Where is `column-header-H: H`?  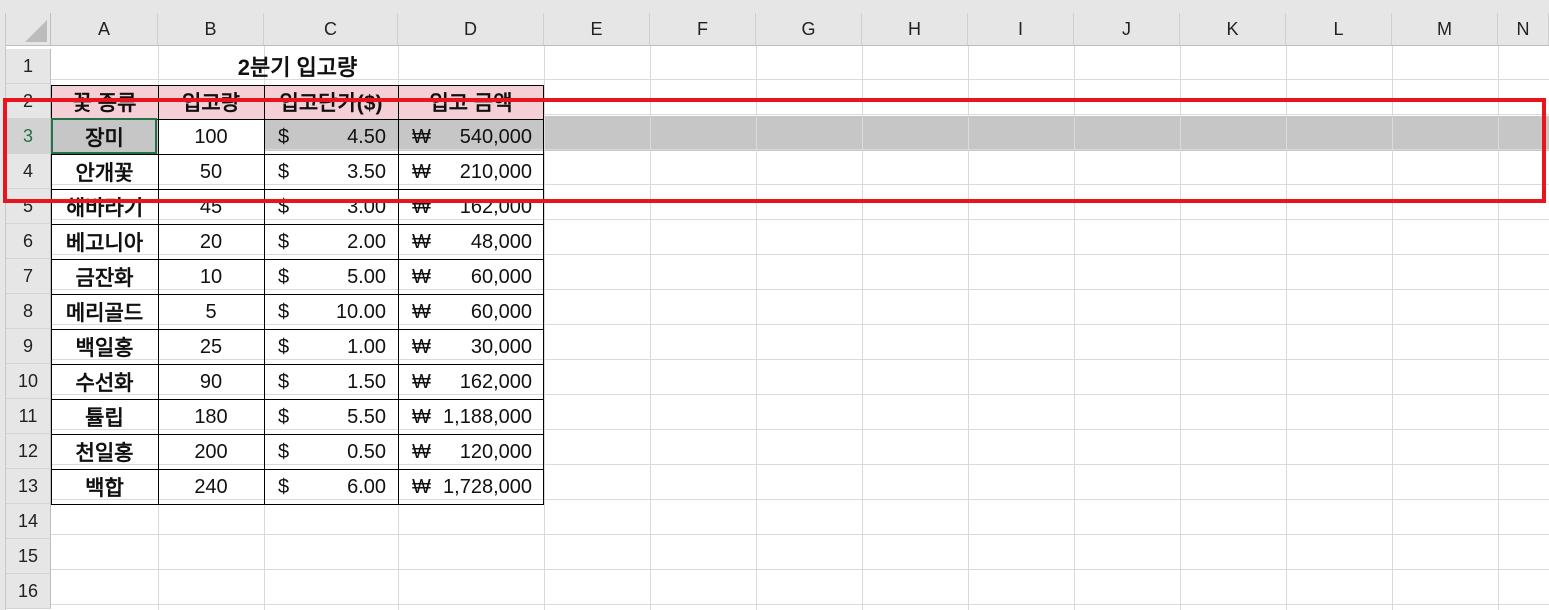
column-header-H: H is located at coordinates (915, 29).